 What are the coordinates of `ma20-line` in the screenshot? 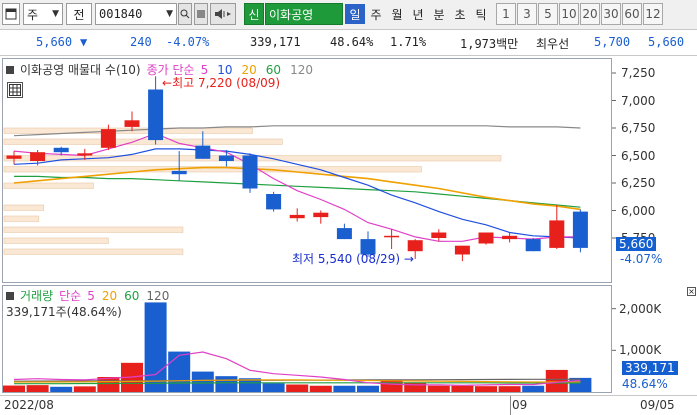 It's located at (297, 188).